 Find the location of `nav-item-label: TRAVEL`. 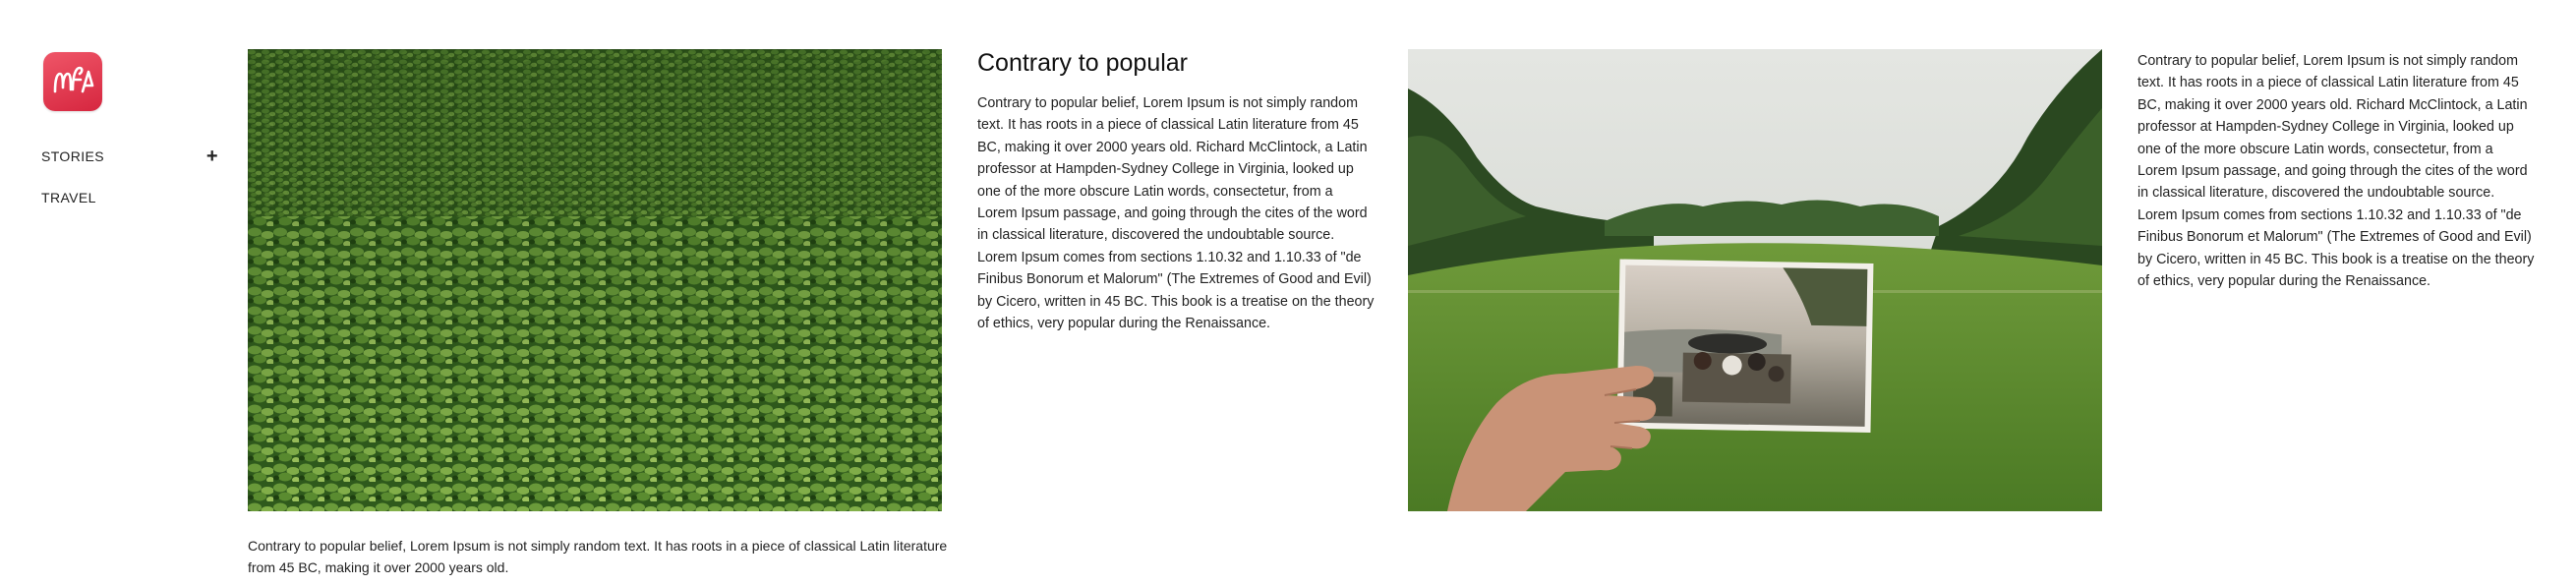

nav-item-label: TRAVEL is located at coordinates (68, 197).